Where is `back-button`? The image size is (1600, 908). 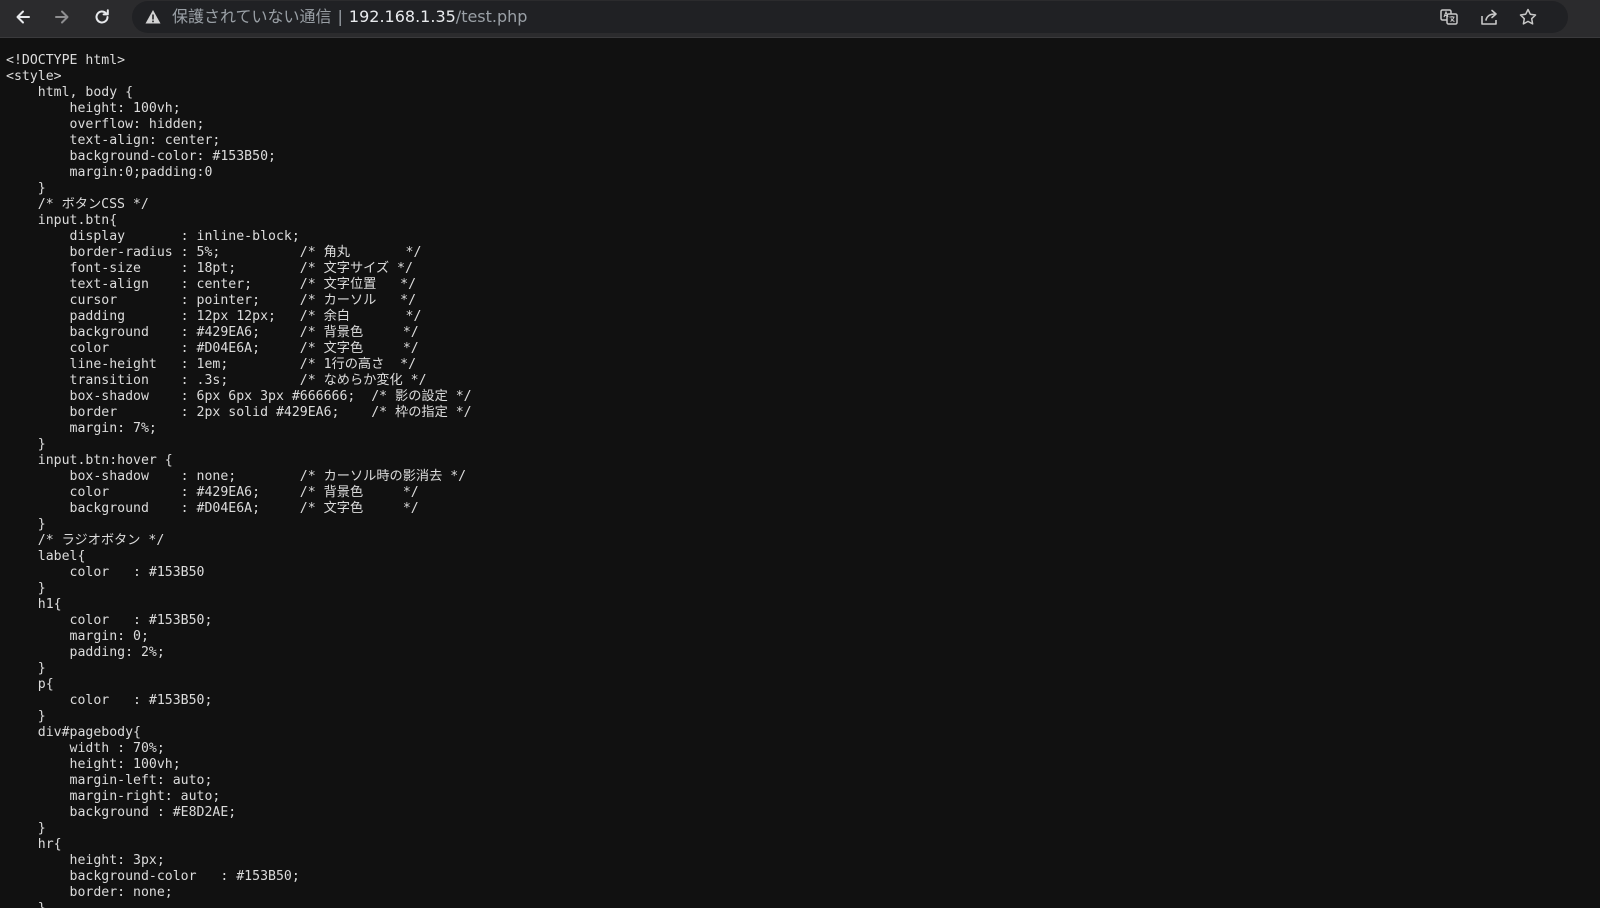 back-button is located at coordinates (23, 17).